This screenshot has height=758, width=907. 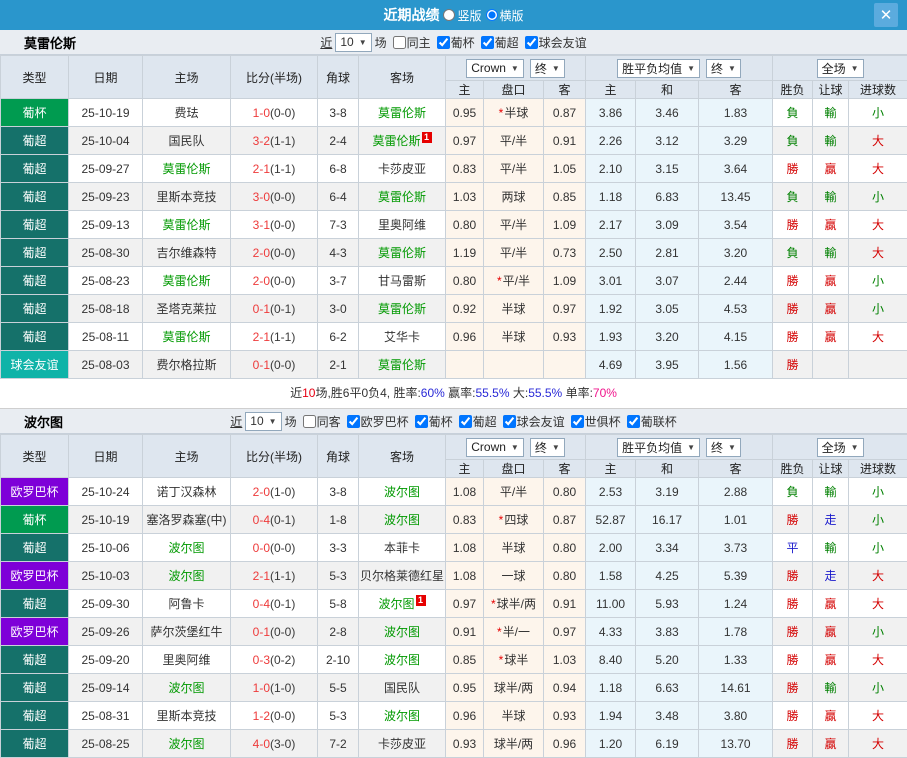 What do you see at coordinates (492, 15) in the screenshot?
I see `horizontal-radio` at bounding box center [492, 15].